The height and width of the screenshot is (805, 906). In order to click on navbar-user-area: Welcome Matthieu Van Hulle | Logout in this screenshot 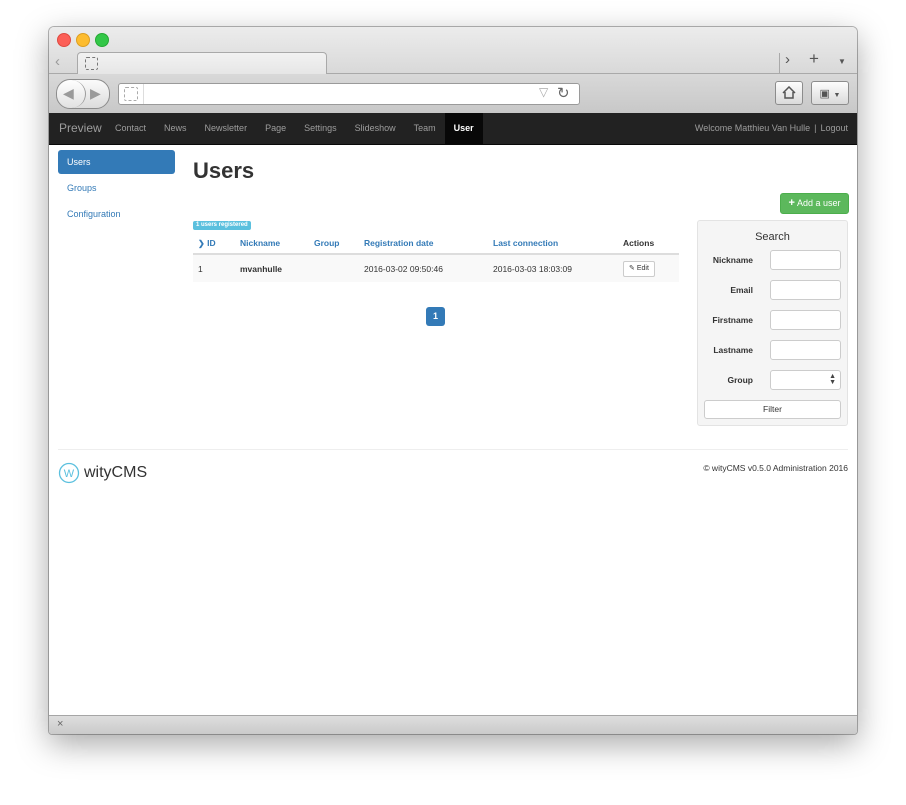, I will do `click(771, 128)`.